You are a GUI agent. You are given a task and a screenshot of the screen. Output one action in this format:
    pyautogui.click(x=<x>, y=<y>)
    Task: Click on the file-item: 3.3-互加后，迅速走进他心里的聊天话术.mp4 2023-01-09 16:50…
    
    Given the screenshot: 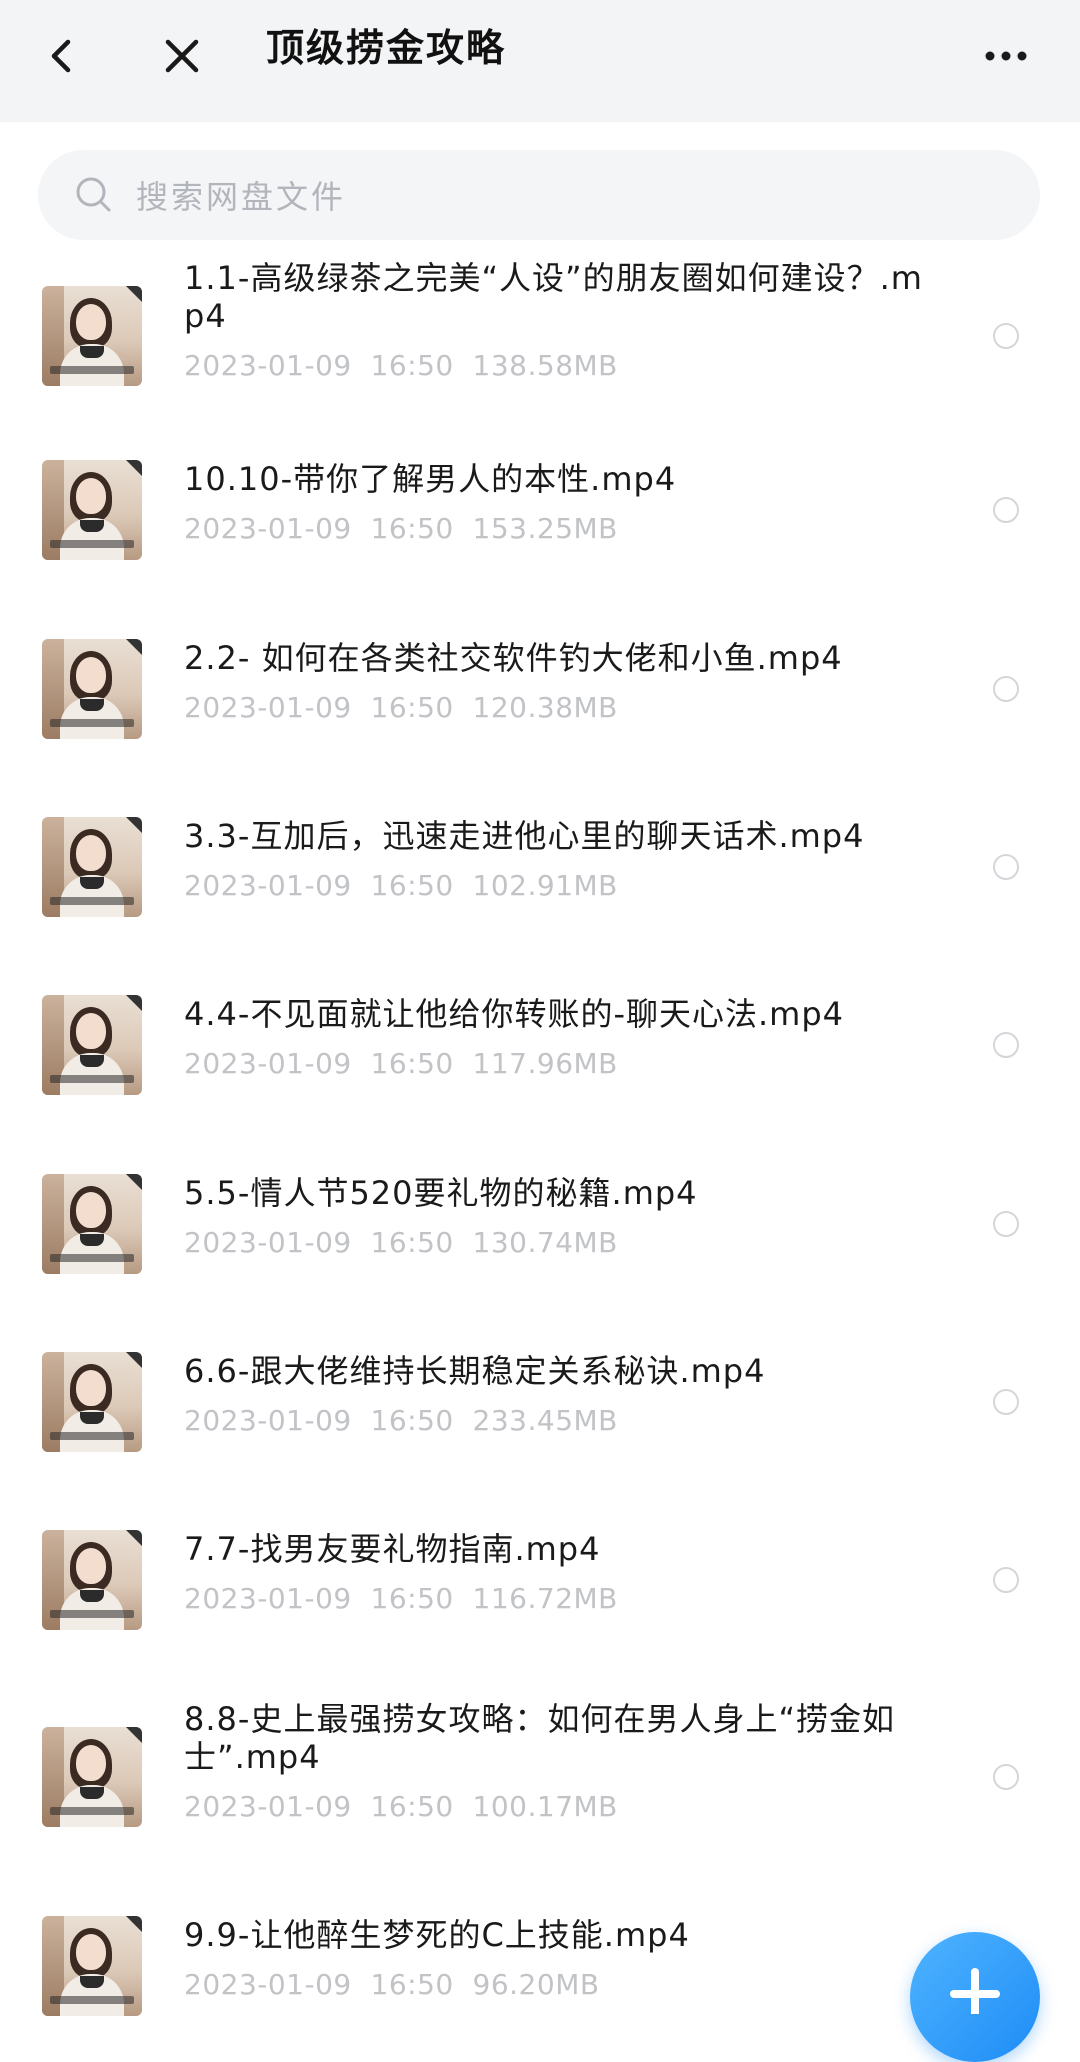 What is the action you would take?
    pyautogui.click(x=540, y=867)
    